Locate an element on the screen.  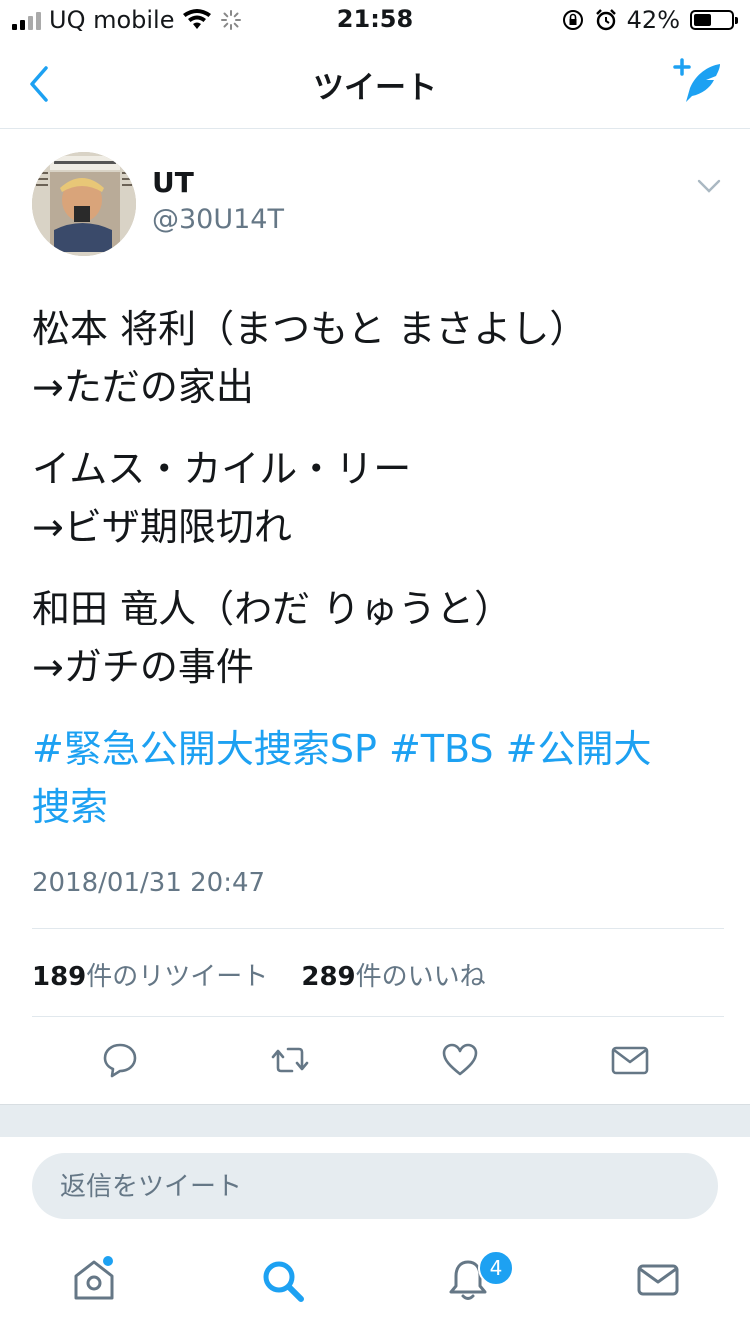
section-separator is located at coordinates (375, 1120).